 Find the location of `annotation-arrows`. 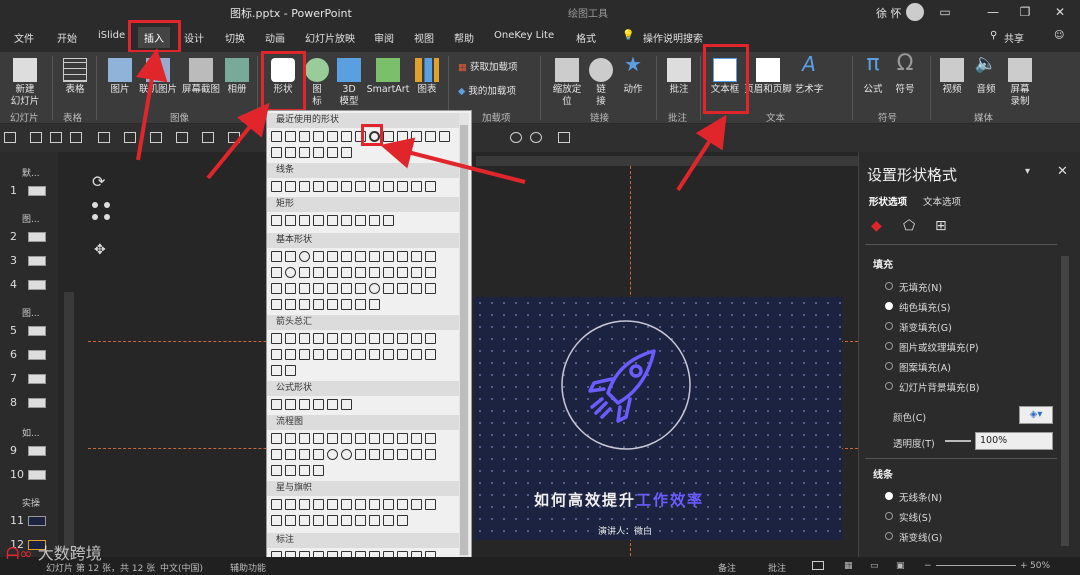

annotation-arrows is located at coordinates (431, 120).